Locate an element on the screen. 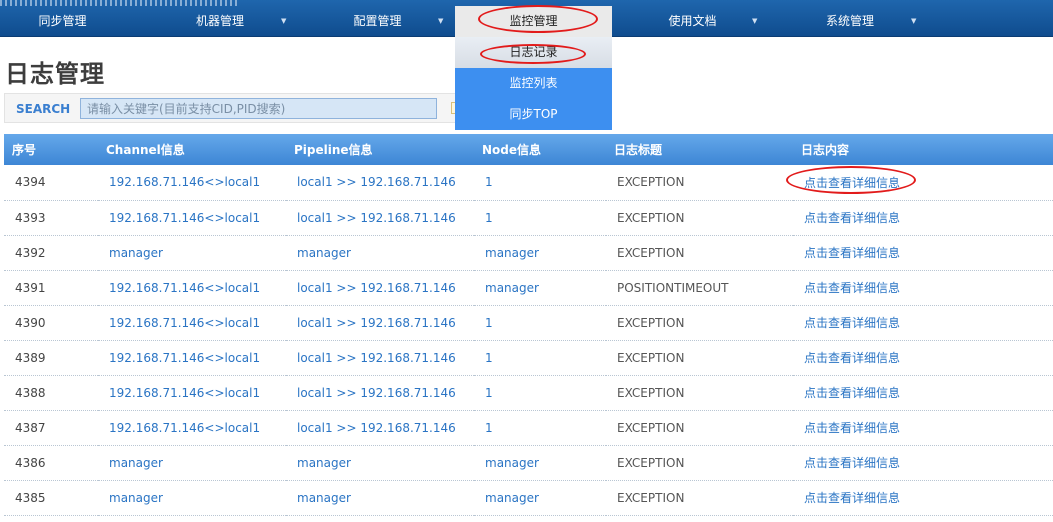 The image size is (1053, 522). cell-id: 4385 is located at coordinates (51, 498).